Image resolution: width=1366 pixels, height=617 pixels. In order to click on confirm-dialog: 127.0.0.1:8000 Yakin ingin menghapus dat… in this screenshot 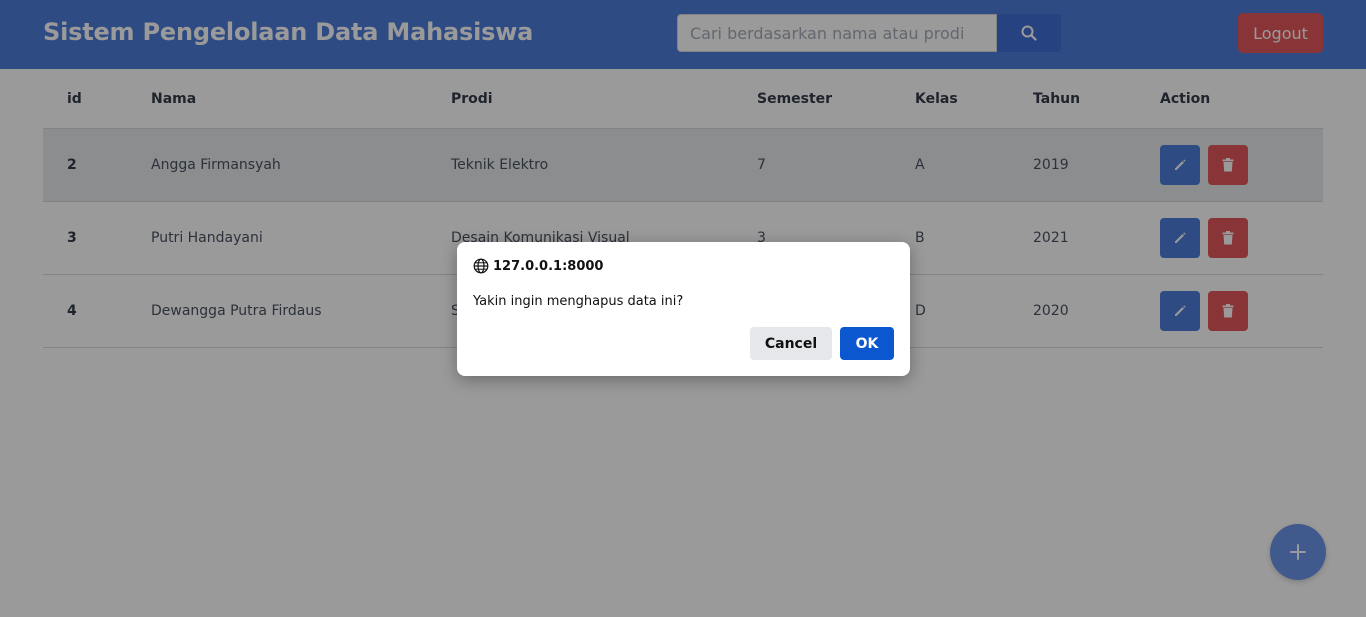, I will do `click(683, 309)`.